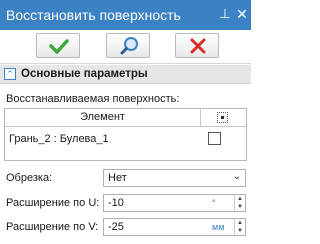 This screenshot has height=244, width=320. I want to click on extend-v-value: -25, so click(116, 227).